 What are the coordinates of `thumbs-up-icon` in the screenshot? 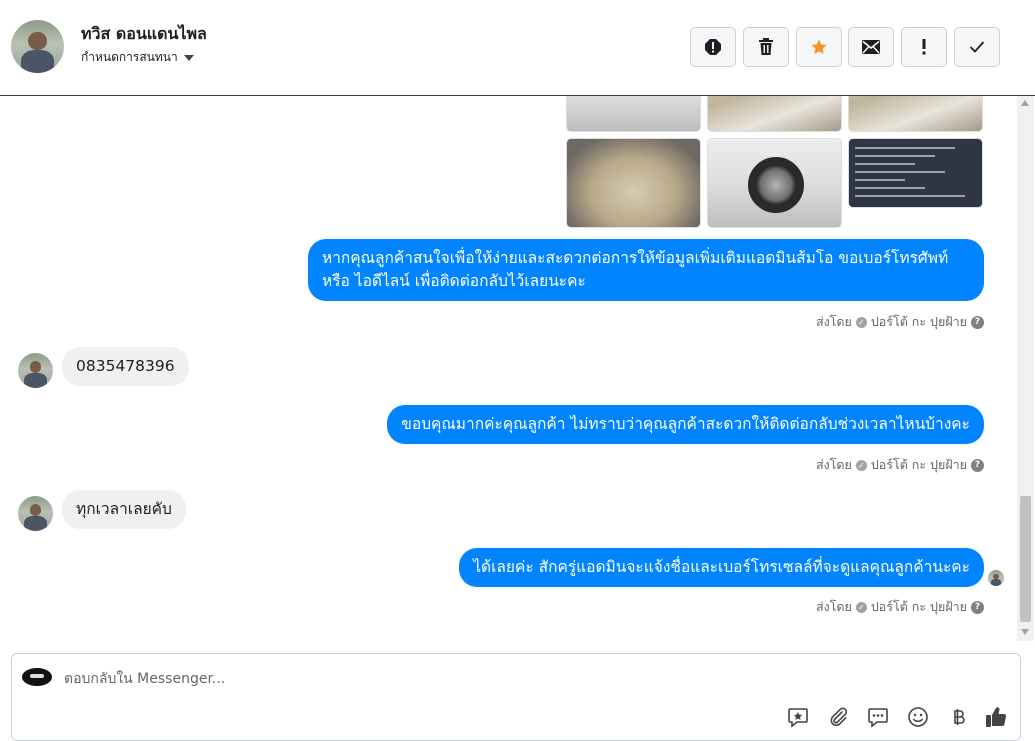 It's located at (996, 717).